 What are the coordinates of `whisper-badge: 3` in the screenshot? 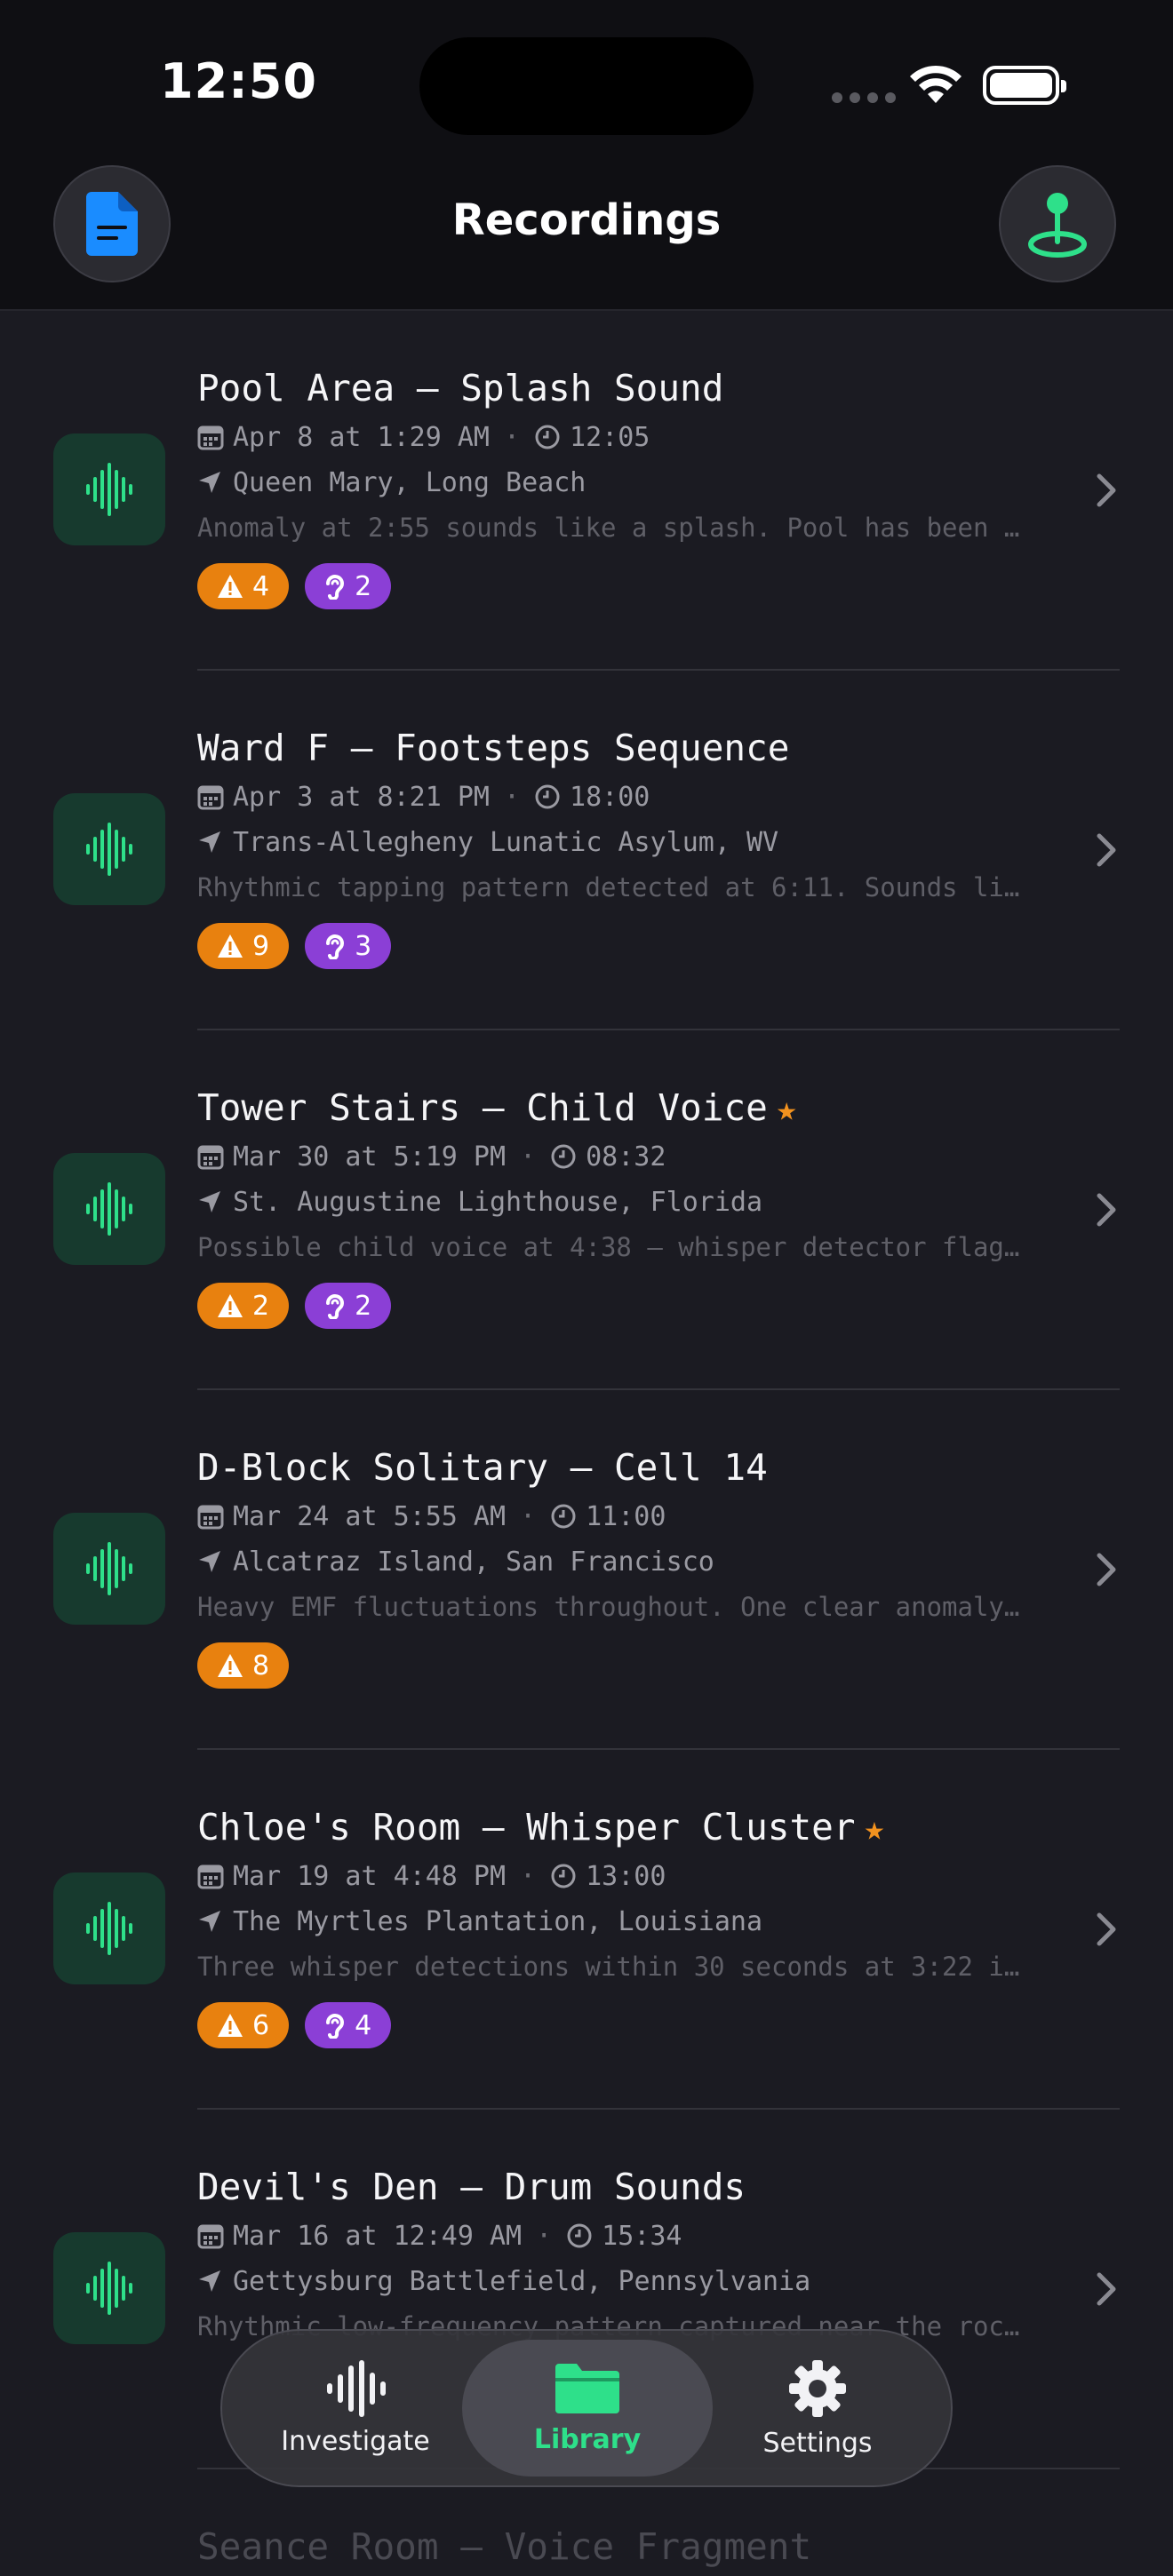 It's located at (348, 946).